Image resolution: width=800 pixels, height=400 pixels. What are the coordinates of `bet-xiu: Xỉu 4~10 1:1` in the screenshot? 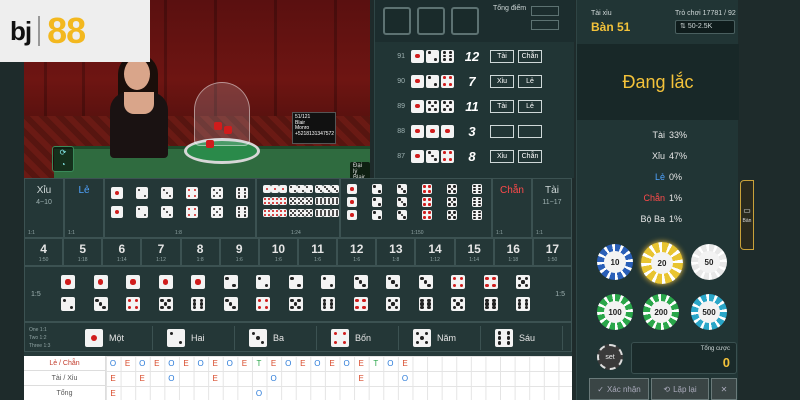 It's located at (44, 208).